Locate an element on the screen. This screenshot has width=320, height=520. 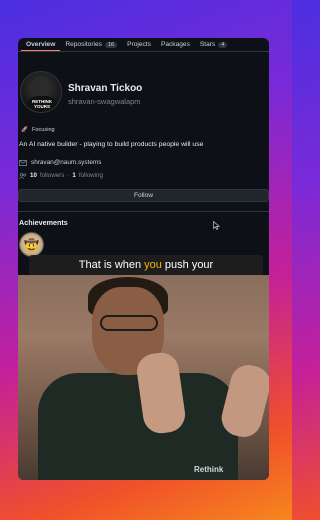
tab-stars-label: Stars is located at coordinates (207, 44).